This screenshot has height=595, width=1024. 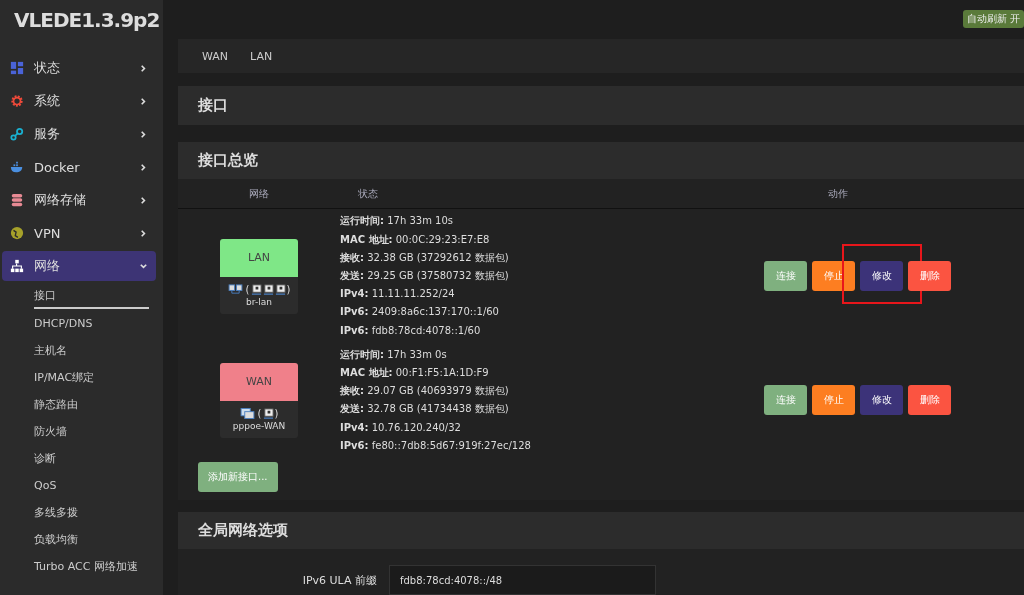 I want to click on status-line: MAC 地址: 00:F1:F5:1A:1D:F9, so click(x=415, y=373).